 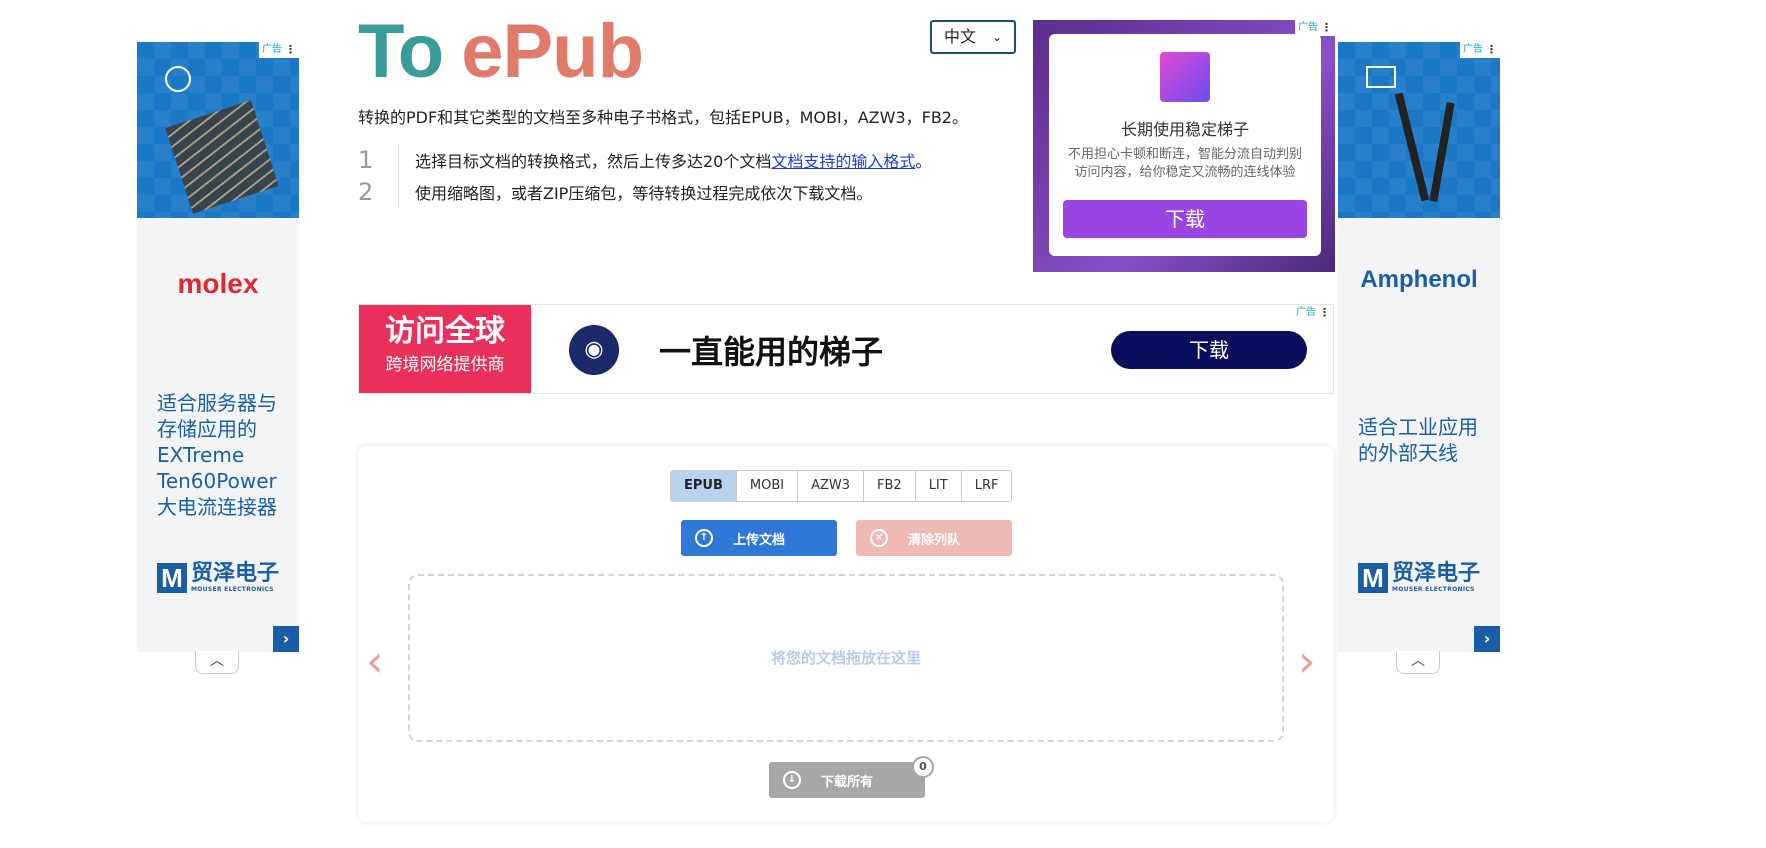 What do you see at coordinates (1185, 77) in the screenshot?
I see `app-icon` at bounding box center [1185, 77].